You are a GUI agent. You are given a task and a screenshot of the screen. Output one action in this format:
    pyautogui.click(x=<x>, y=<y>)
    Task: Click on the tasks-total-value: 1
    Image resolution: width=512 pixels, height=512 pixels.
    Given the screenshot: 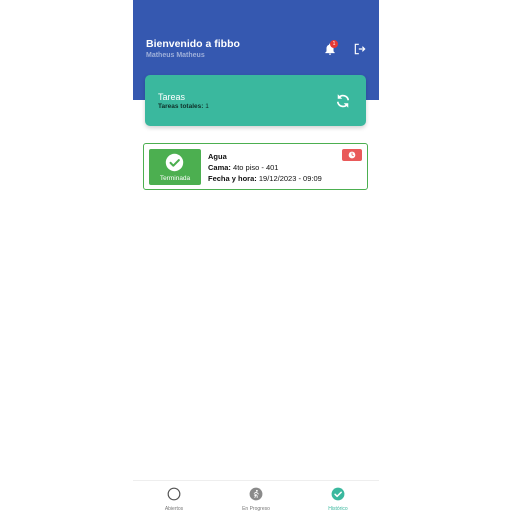 What is the action you would take?
    pyautogui.click(x=207, y=106)
    